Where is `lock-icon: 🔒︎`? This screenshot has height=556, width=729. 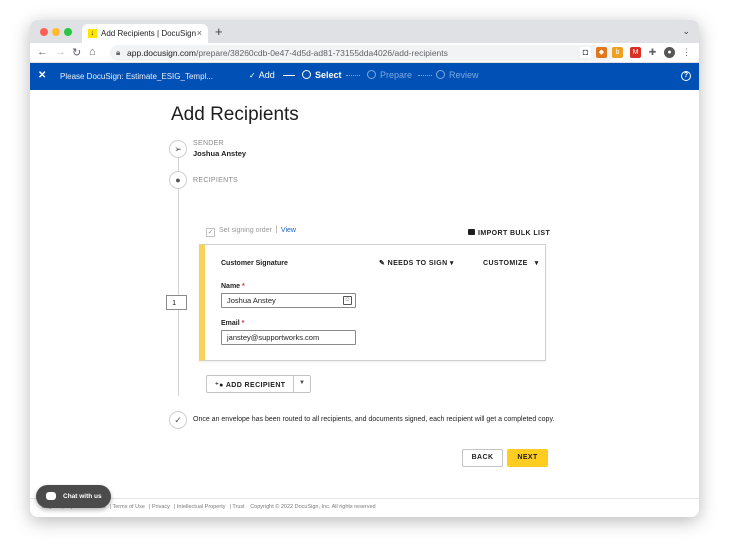 lock-icon: 🔒︎ is located at coordinates (118, 53).